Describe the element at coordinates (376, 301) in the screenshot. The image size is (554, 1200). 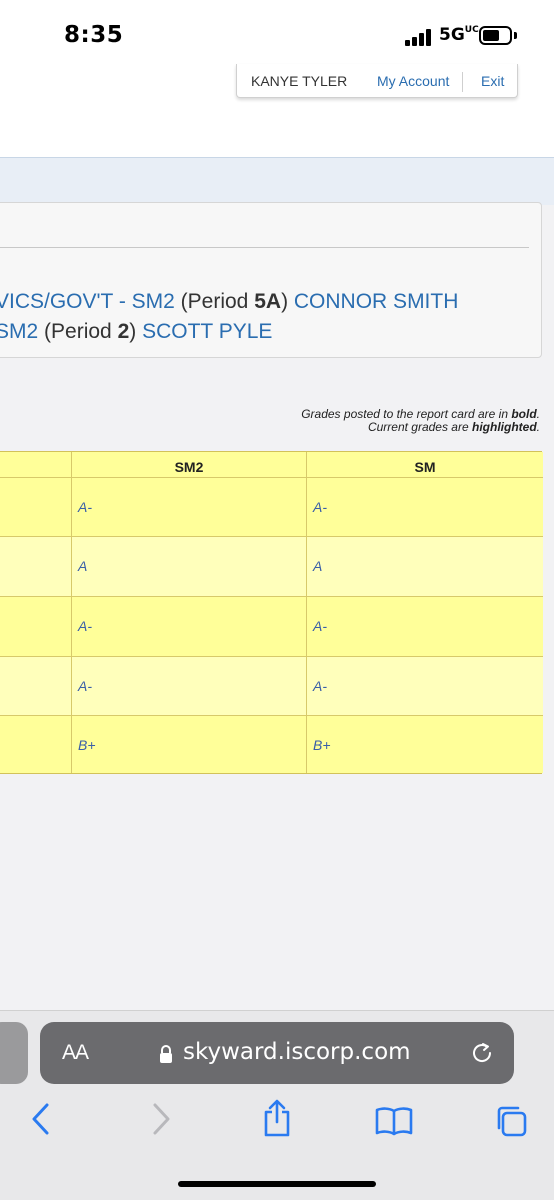
I see `teacher-link: CONNOR SMITH` at that location.